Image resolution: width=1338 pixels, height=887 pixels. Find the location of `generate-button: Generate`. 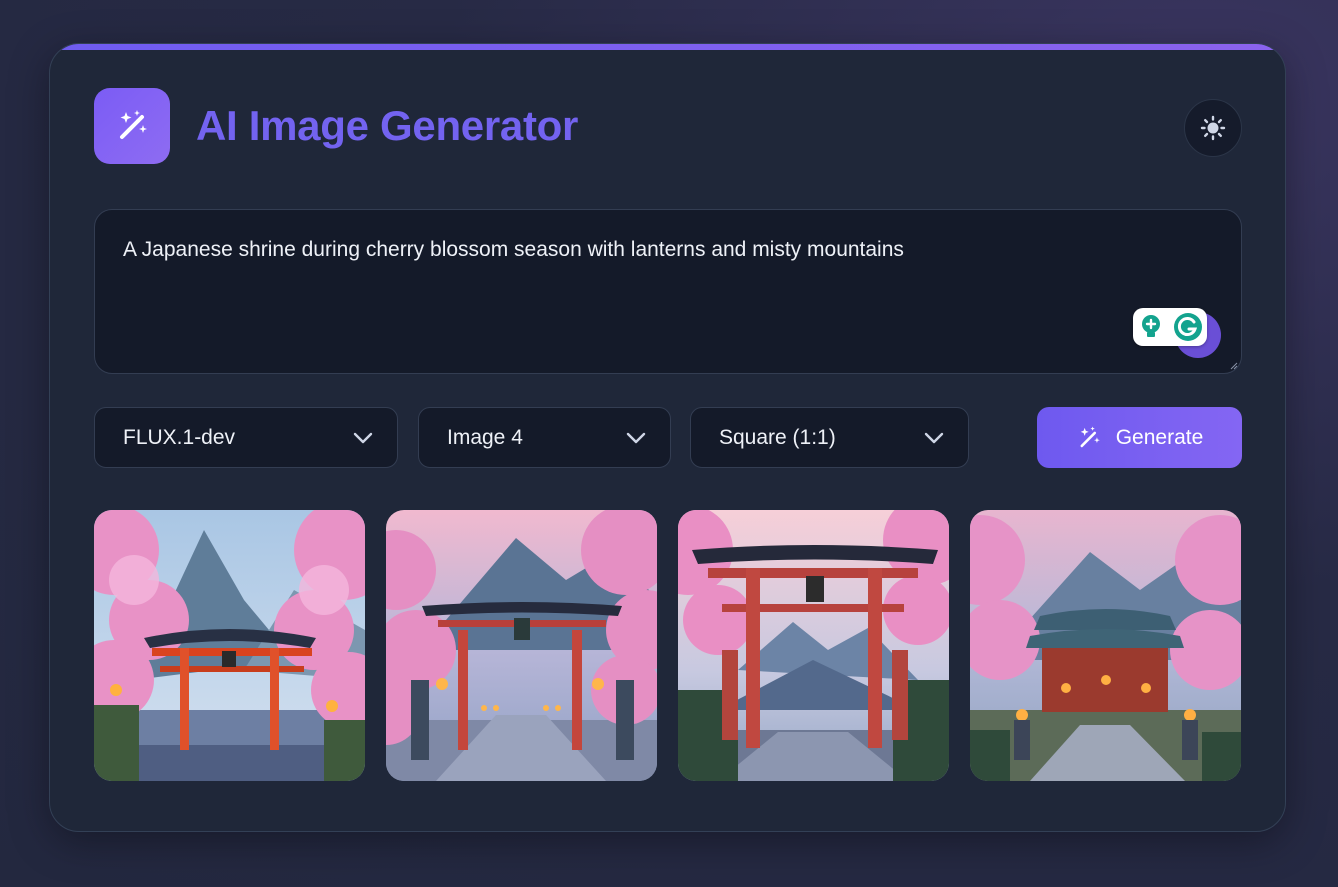

generate-button: Generate is located at coordinates (1139, 437).